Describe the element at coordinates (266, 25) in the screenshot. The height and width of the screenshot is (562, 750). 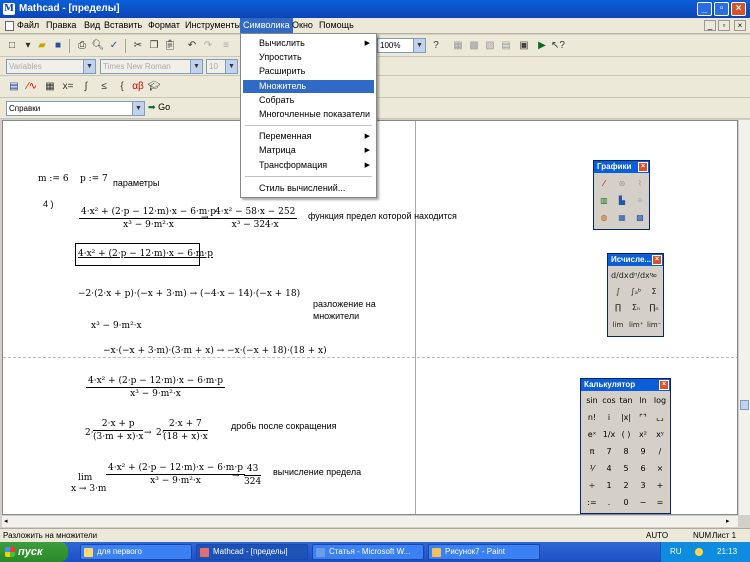
I see `menu-symbolics: Символика` at that location.